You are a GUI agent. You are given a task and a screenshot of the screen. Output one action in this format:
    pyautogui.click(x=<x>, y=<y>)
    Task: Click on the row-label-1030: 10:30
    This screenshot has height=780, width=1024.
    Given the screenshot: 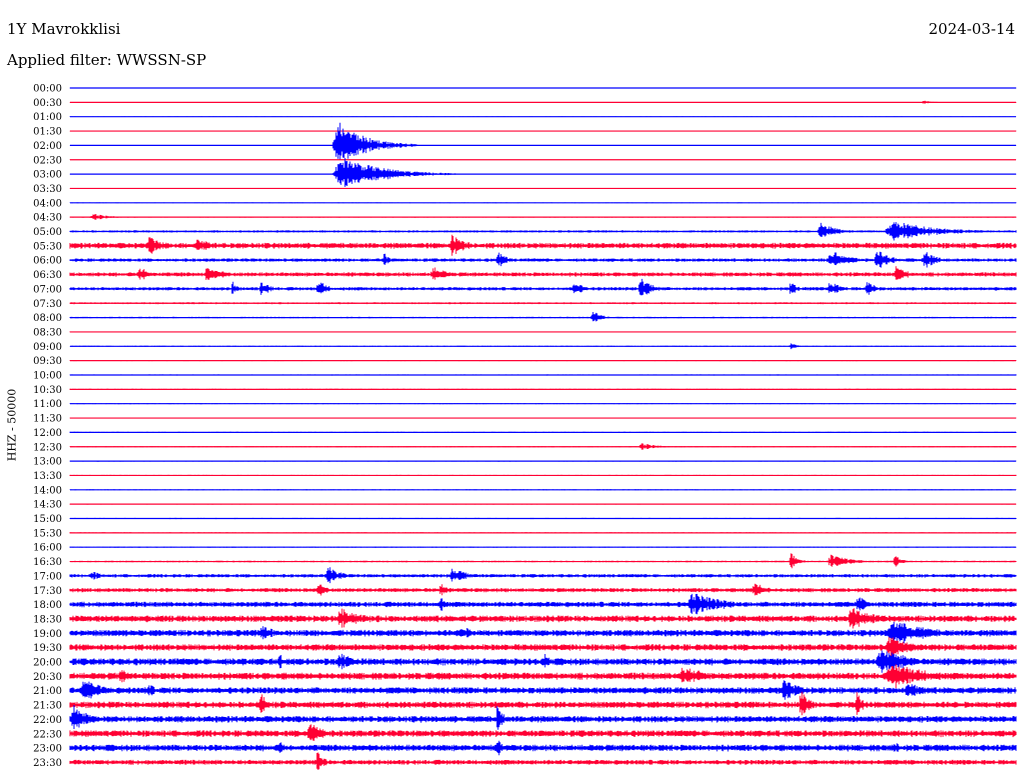 What is the action you would take?
    pyautogui.click(x=47, y=390)
    